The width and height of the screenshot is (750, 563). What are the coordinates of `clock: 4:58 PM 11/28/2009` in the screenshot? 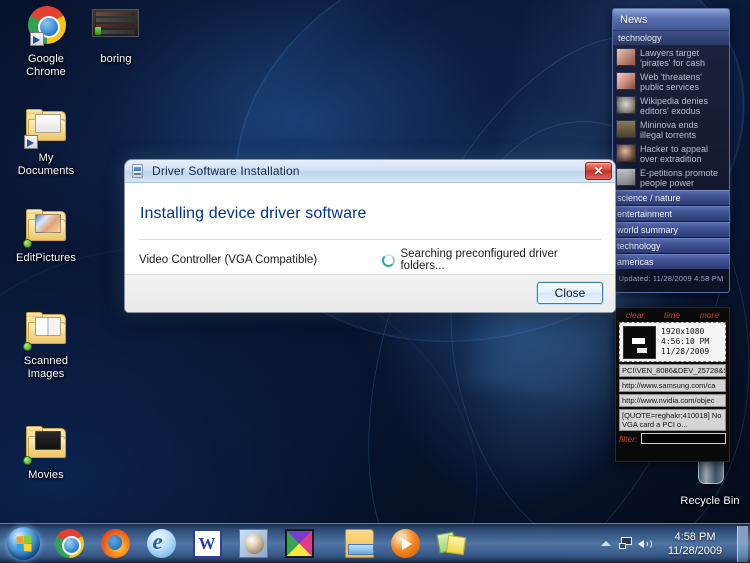 It's located at (695, 544).